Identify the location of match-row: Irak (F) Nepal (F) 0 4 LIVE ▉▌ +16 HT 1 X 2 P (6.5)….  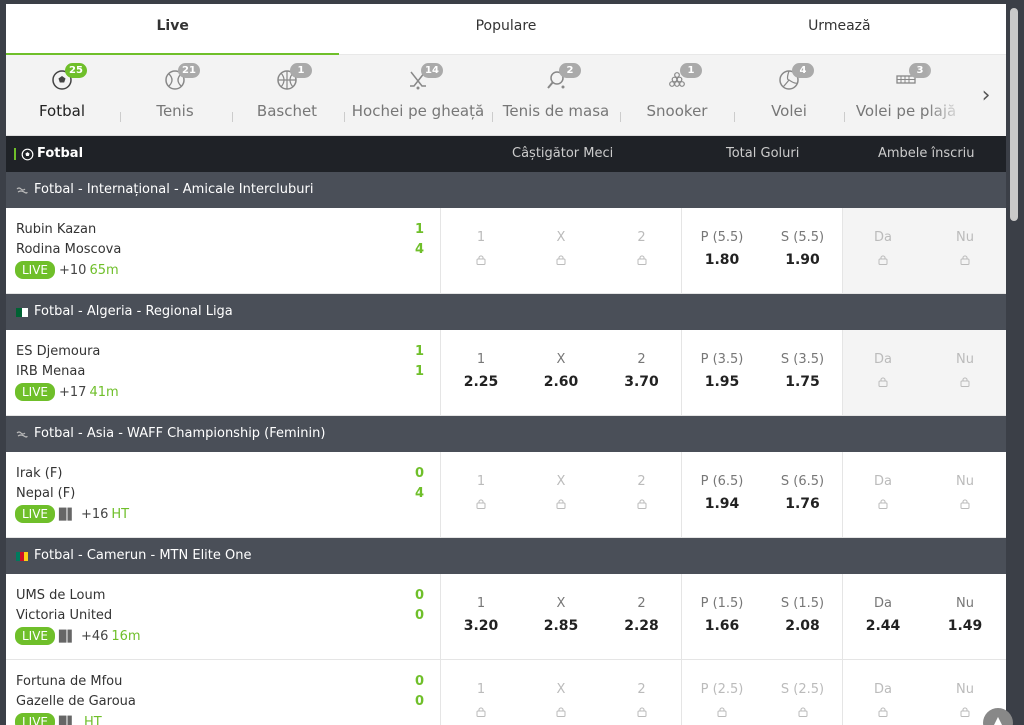
(506, 495).